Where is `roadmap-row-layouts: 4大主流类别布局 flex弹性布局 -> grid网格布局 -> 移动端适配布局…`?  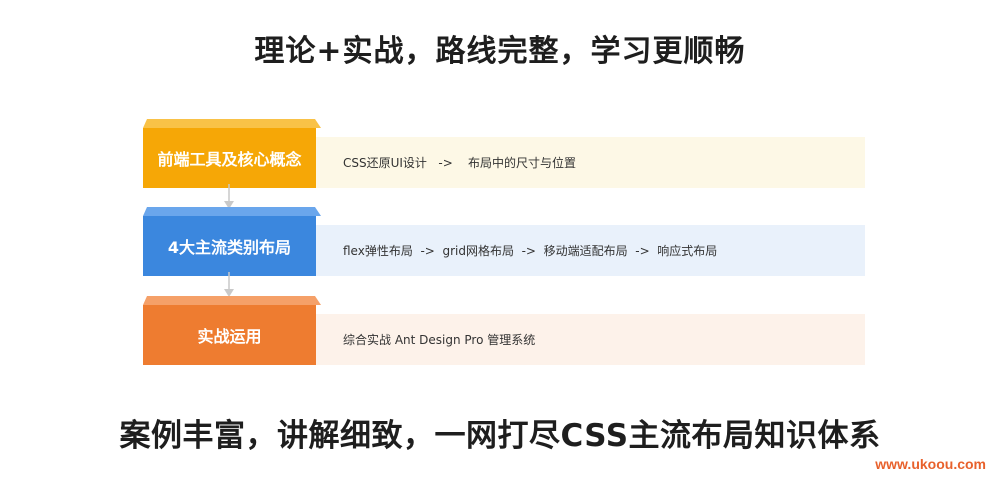
roadmap-row-layouts: 4大主流类别布局 flex弹性布局 -> grid网格布局 -> 移动端适配布局… is located at coordinates (504, 241).